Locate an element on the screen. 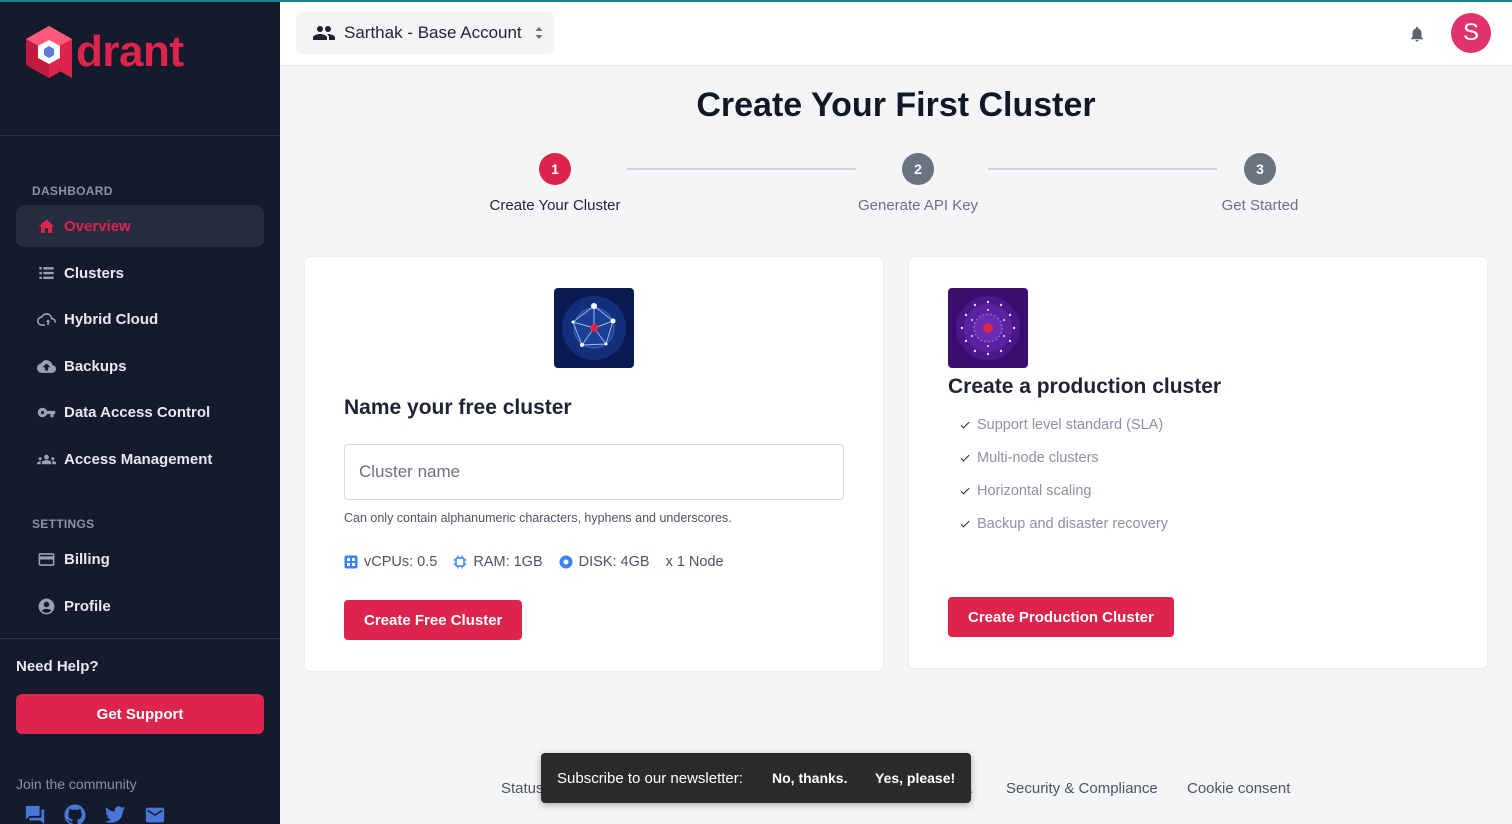 The height and width of the screenshot is (824, 1512). account-switcher: Sarthak - Base Account is located at coordinates (425, 33).